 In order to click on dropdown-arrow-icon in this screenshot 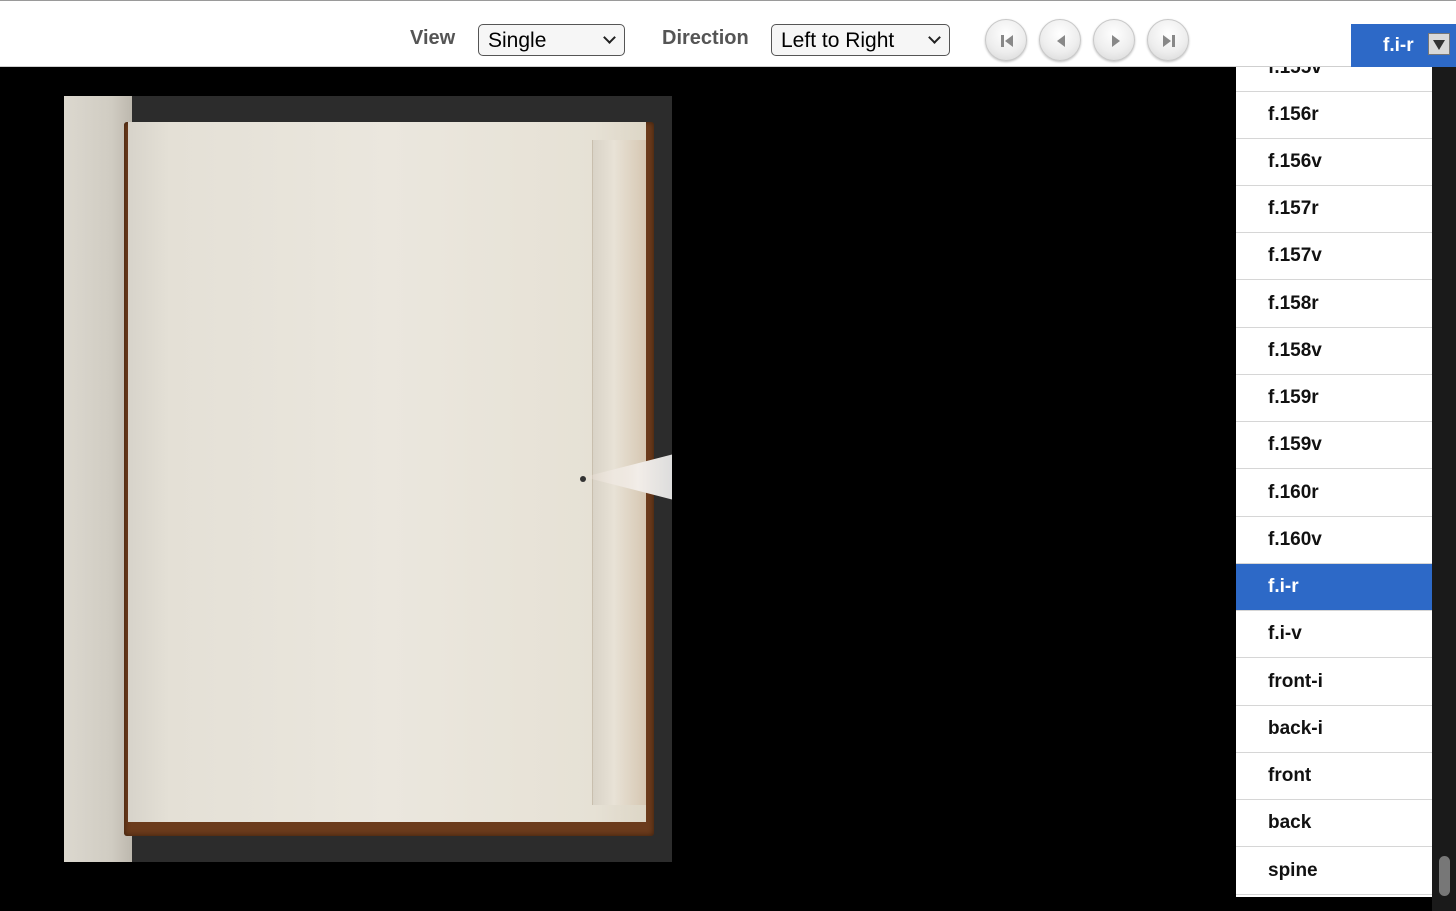, I will do `click(1439, 44)`.